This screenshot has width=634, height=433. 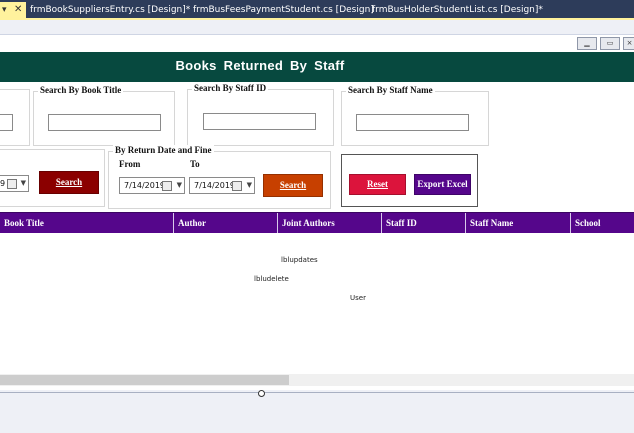 What do you see at coordinates (602, 223) in the screenshot?
I see `column-header-school: School` at bounding box center [602, 223].